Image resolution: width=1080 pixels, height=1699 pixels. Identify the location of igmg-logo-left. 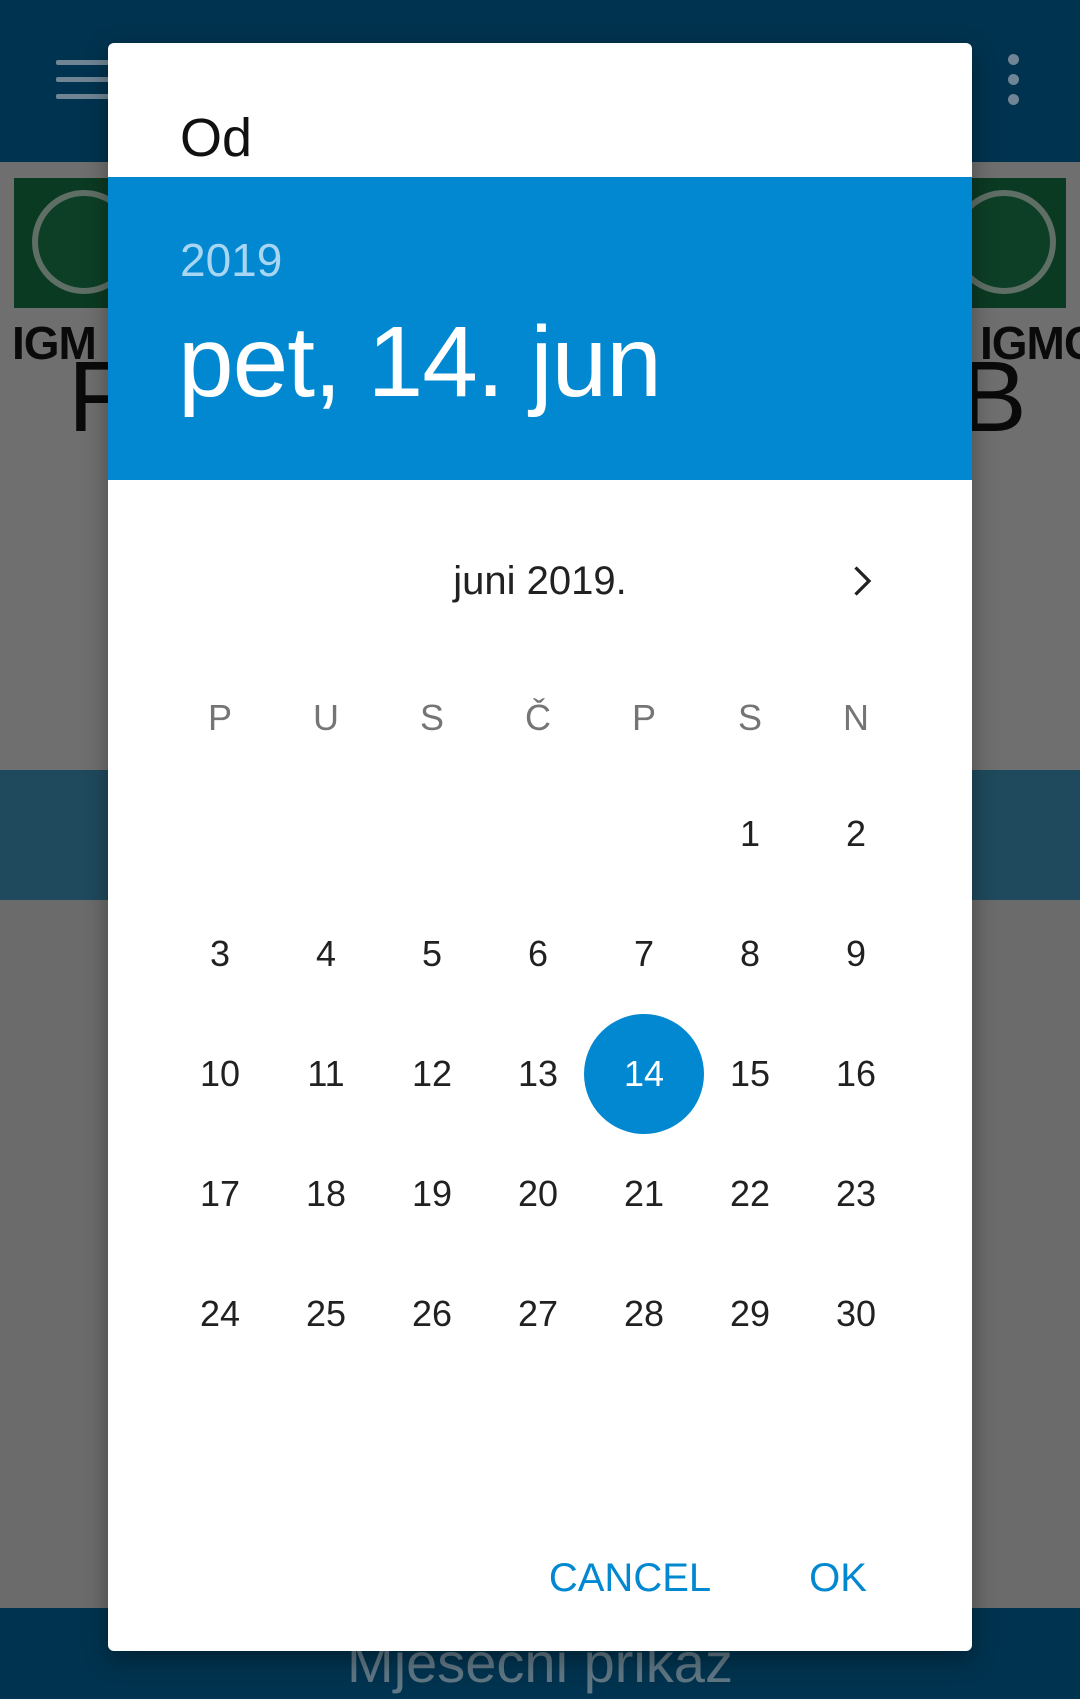
(75, 243).